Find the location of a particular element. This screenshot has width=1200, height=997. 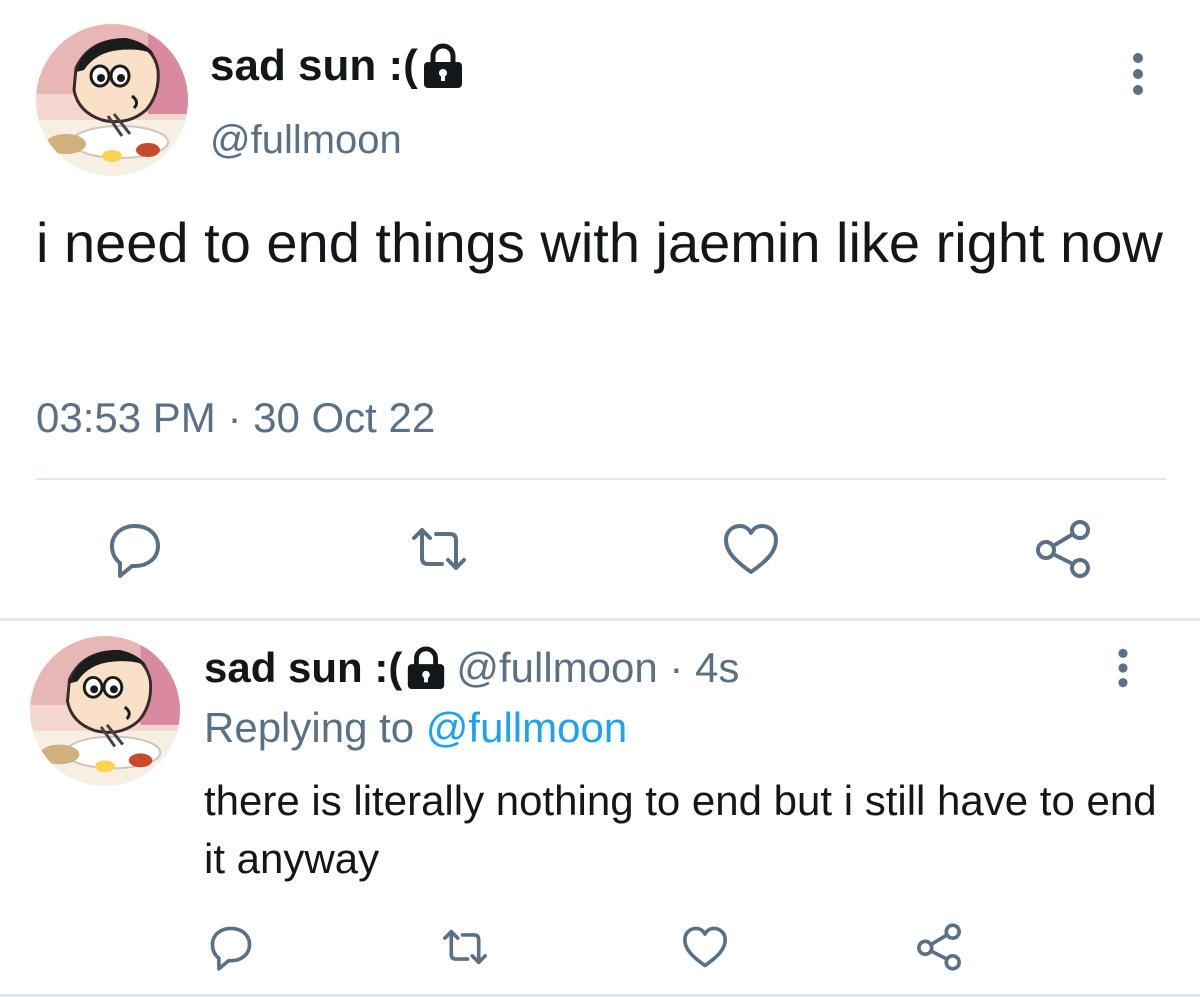

replying-to-label: Replying to is located at coordinates (315, 727).